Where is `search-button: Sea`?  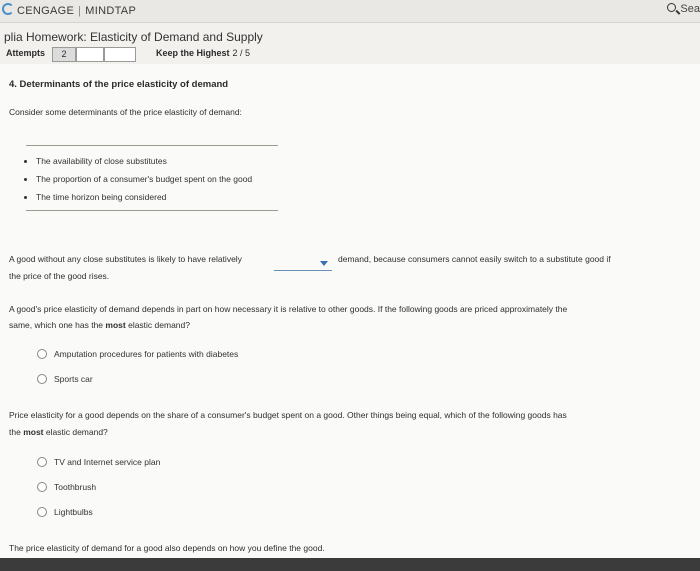
search-button: Sea is located at coordinates (683, 9).